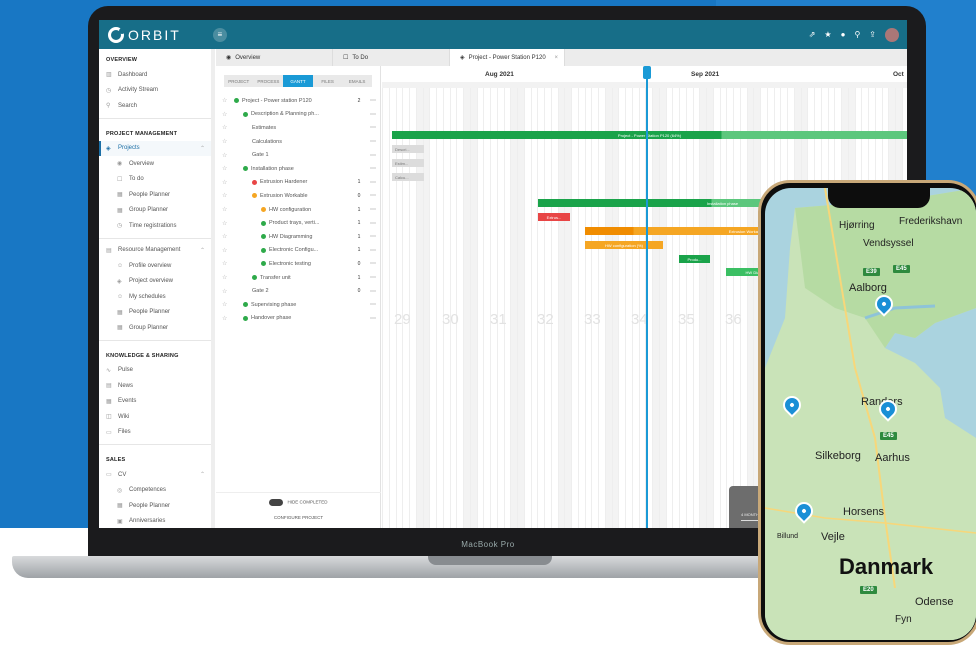  Describe the element at coordinates (843, 34) in the screenshot. I see `notification-icon: ●` at that location.